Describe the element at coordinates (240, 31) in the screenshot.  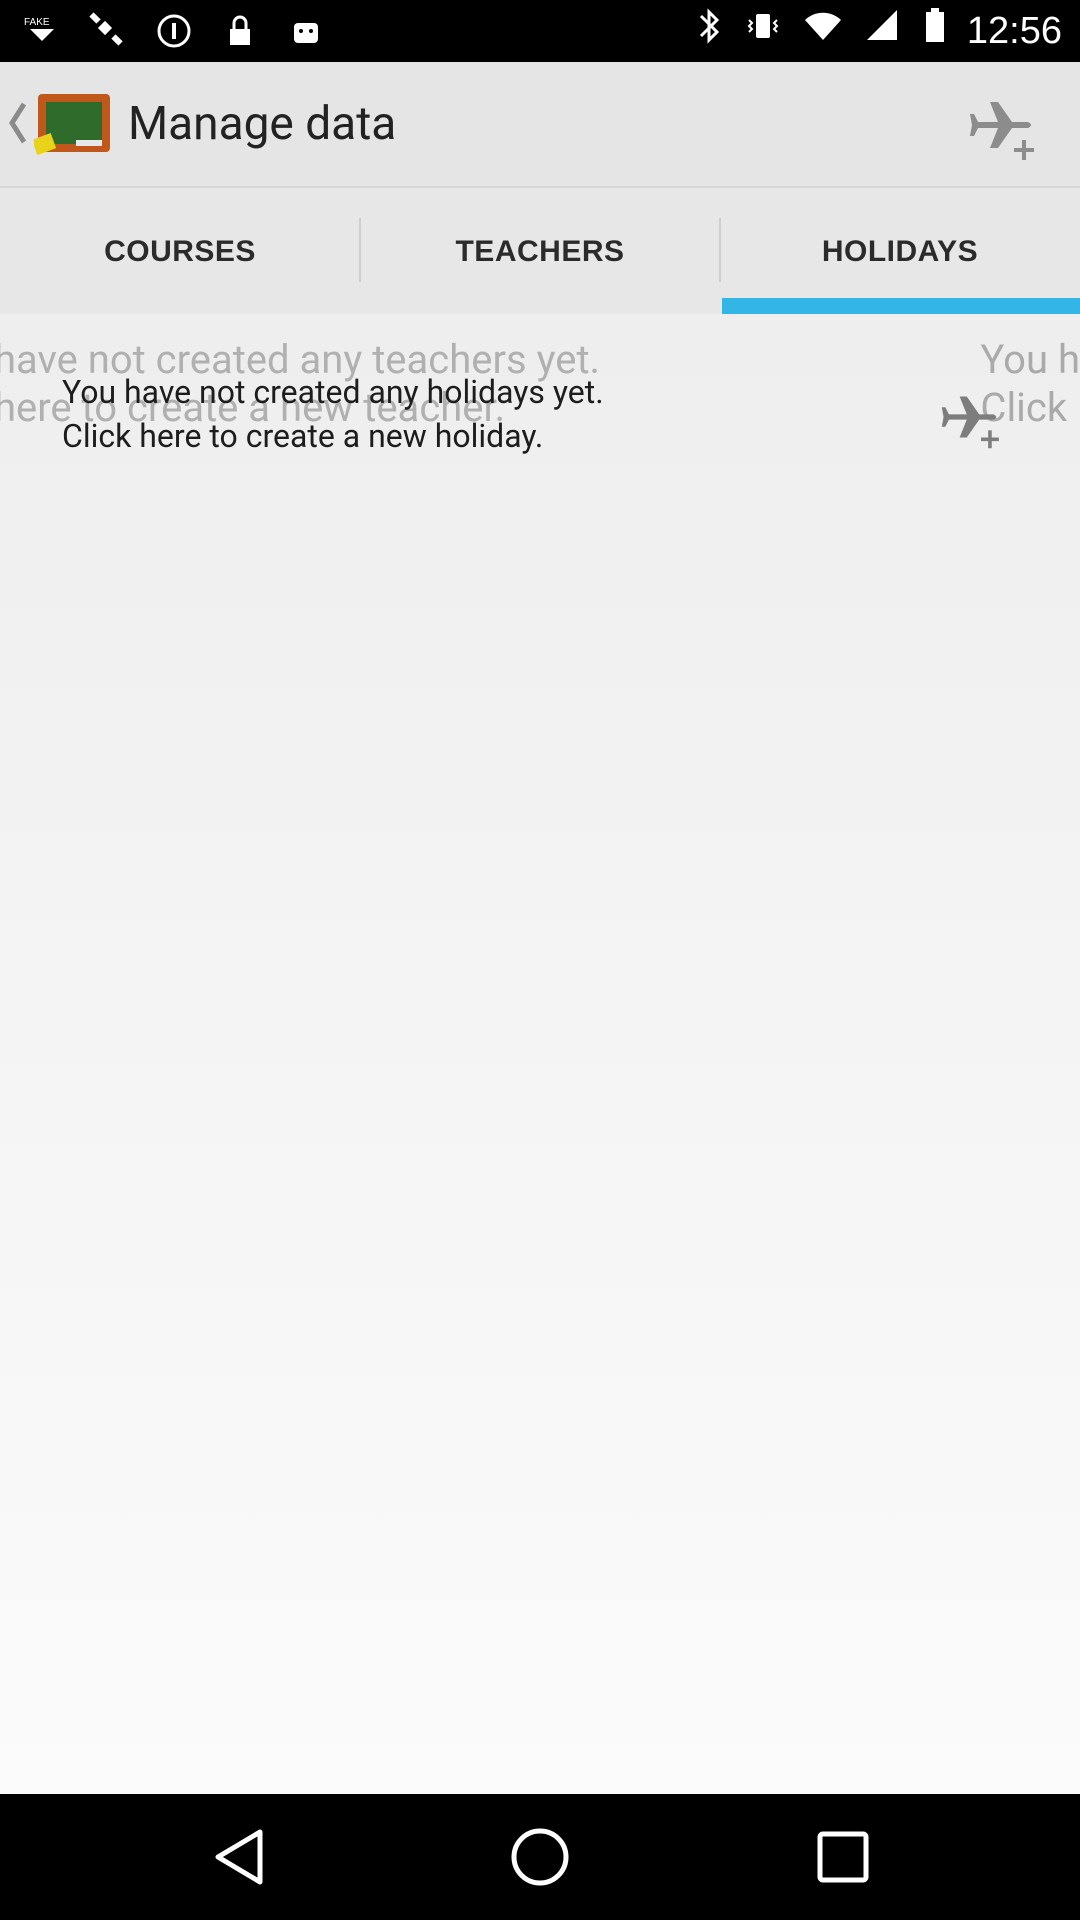
I see `lock-icon` at that location.